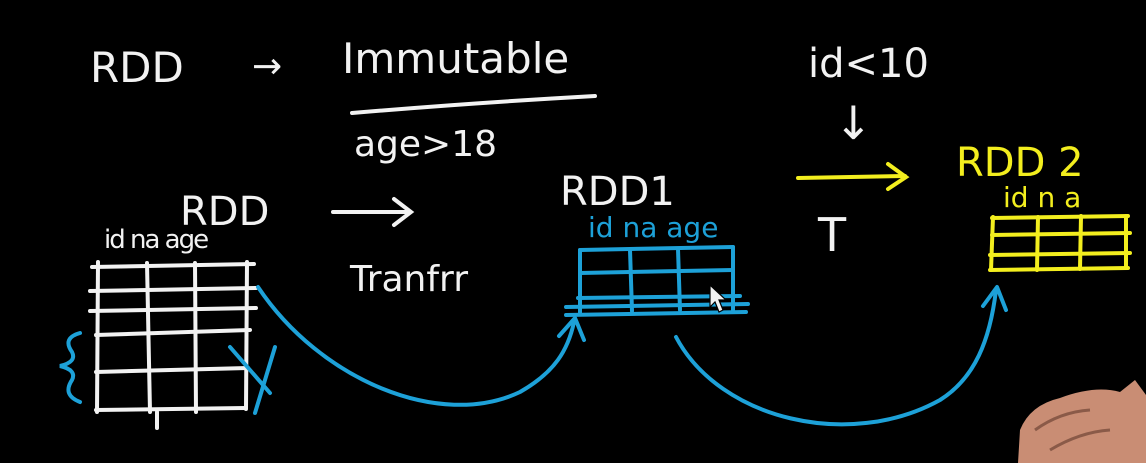 This screenshot has height=463, width=1146. I want to click on condition-age: age>18, so click(426, 144).